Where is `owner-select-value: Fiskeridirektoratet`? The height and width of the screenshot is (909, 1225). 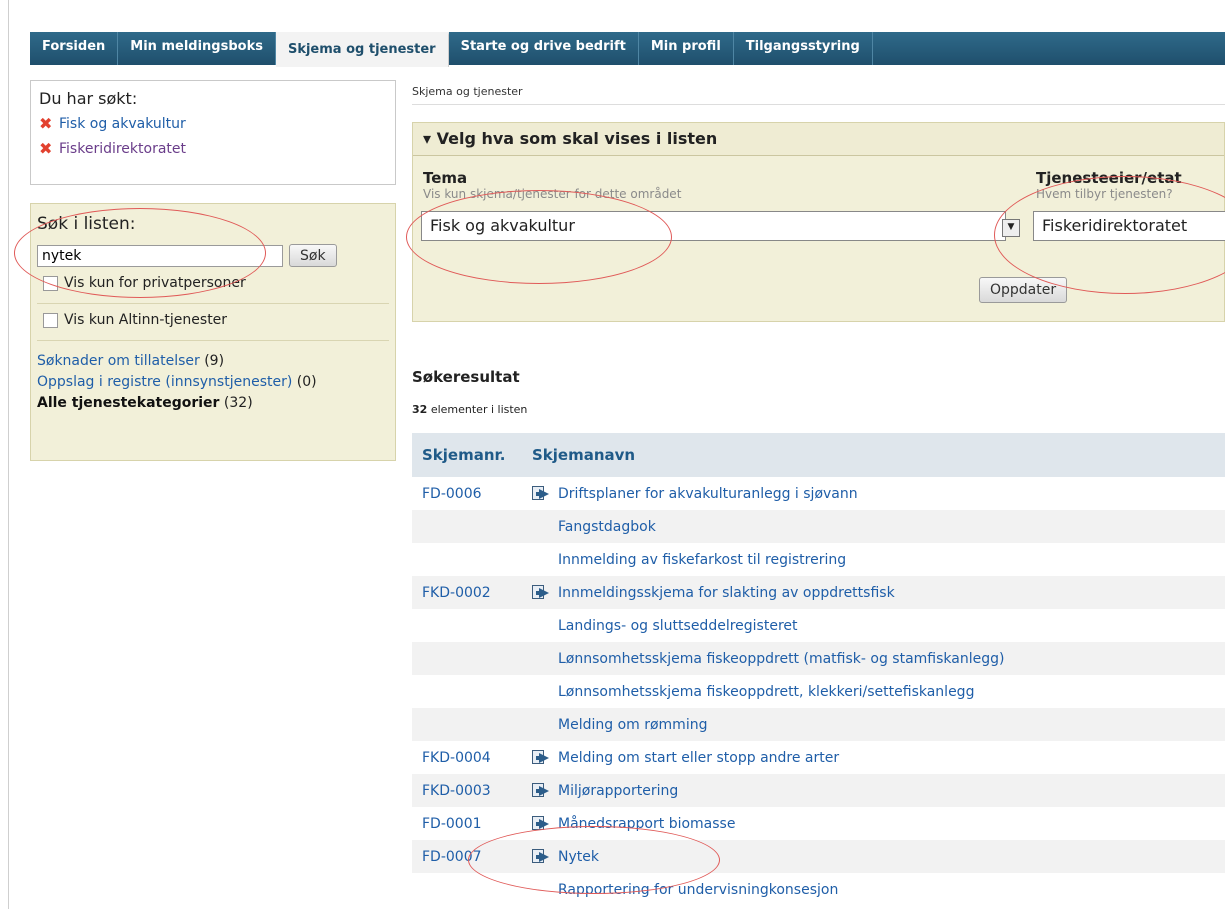
owner-select-value: Fiskeridirektoratet is located at coordinates (1115, 225).